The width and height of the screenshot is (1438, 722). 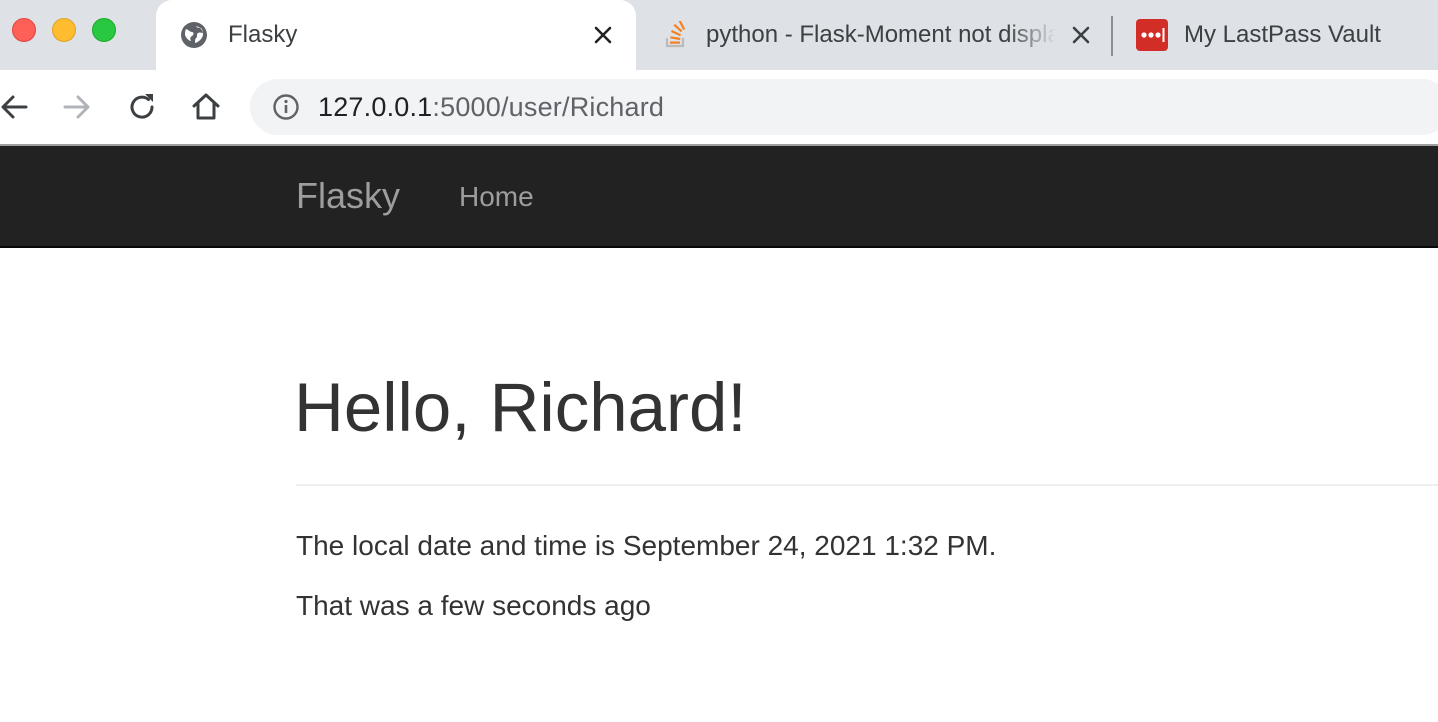 I want to click on nav-link-home: Home, so click(x=496, y=197).